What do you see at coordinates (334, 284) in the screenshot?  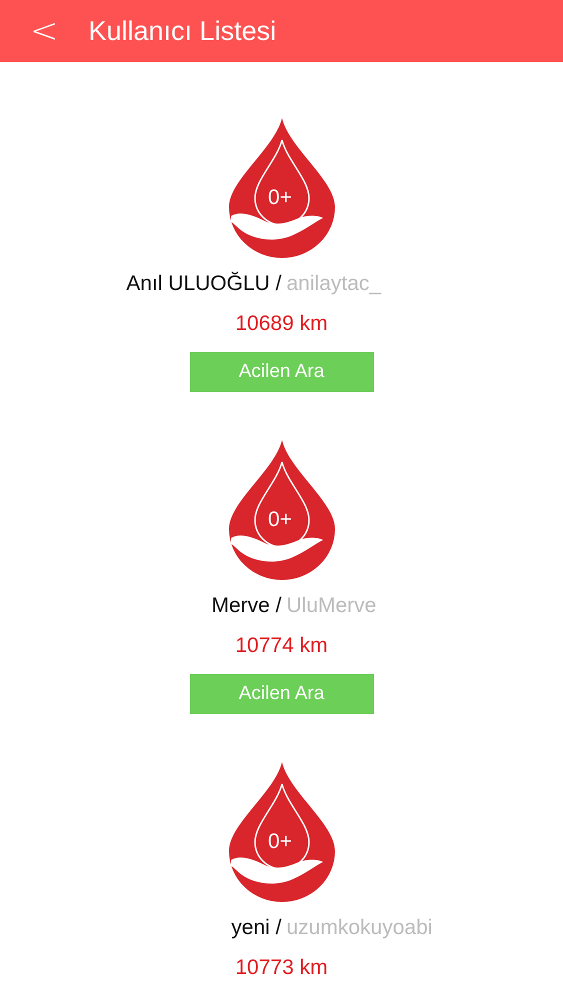 I see `username: anilaytac_` at bounding box center [334, 284].